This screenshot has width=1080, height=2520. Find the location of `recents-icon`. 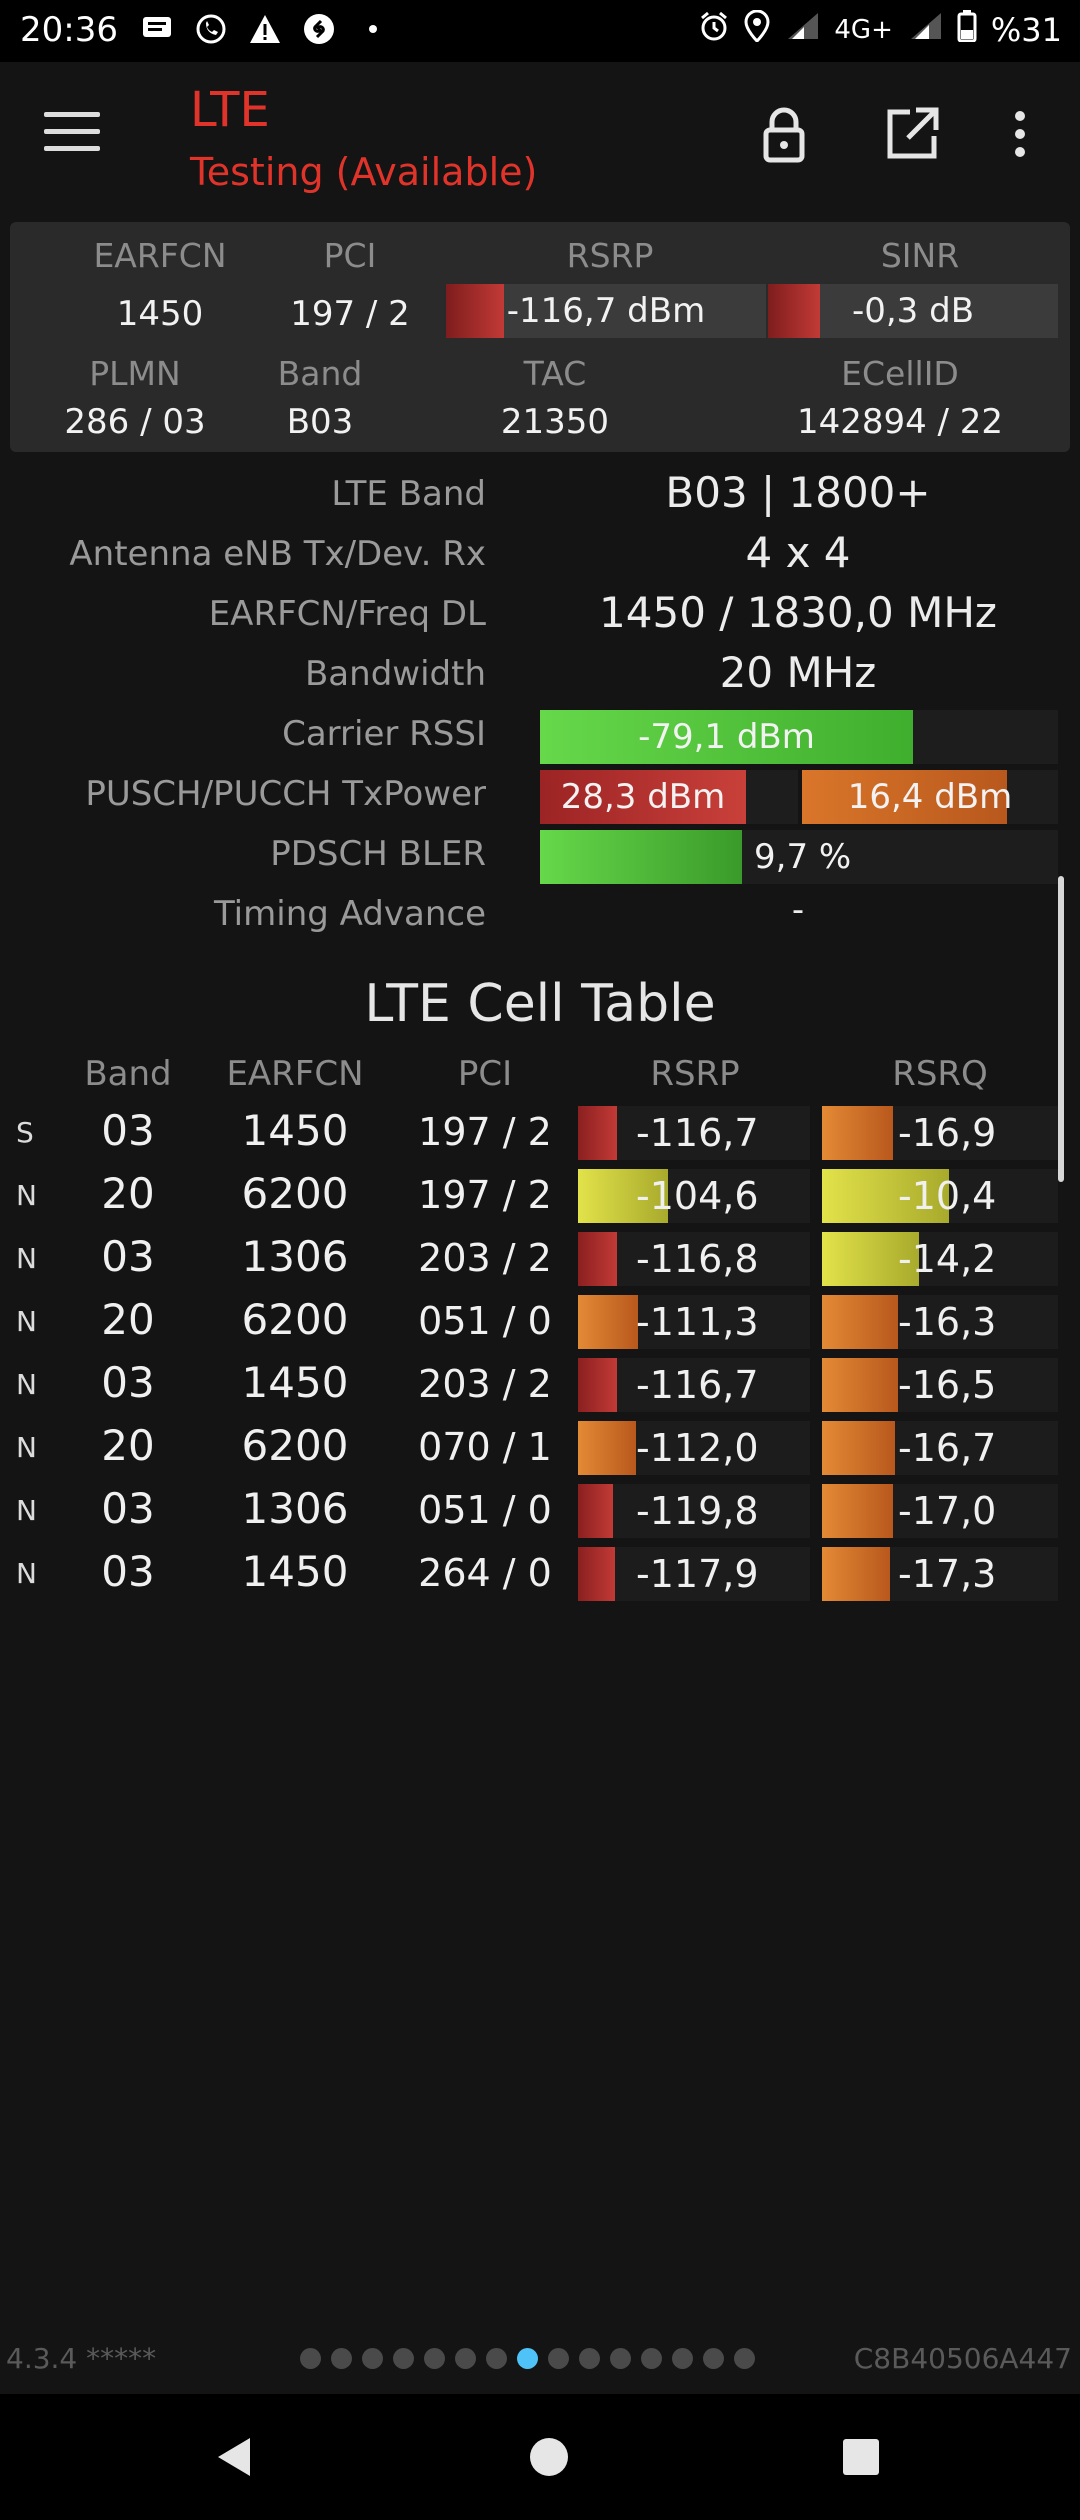

recents-icon is located at coordinates (861, 2457).